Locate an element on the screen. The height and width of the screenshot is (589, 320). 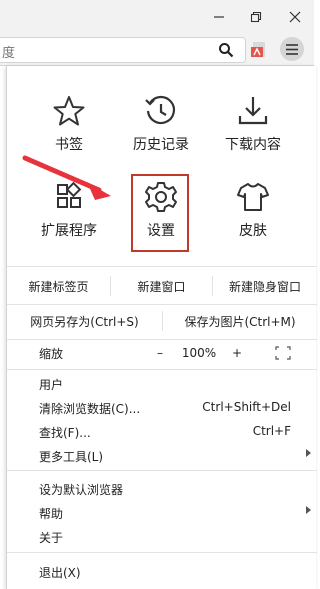
search-icon is located at coordinates (226, 50).